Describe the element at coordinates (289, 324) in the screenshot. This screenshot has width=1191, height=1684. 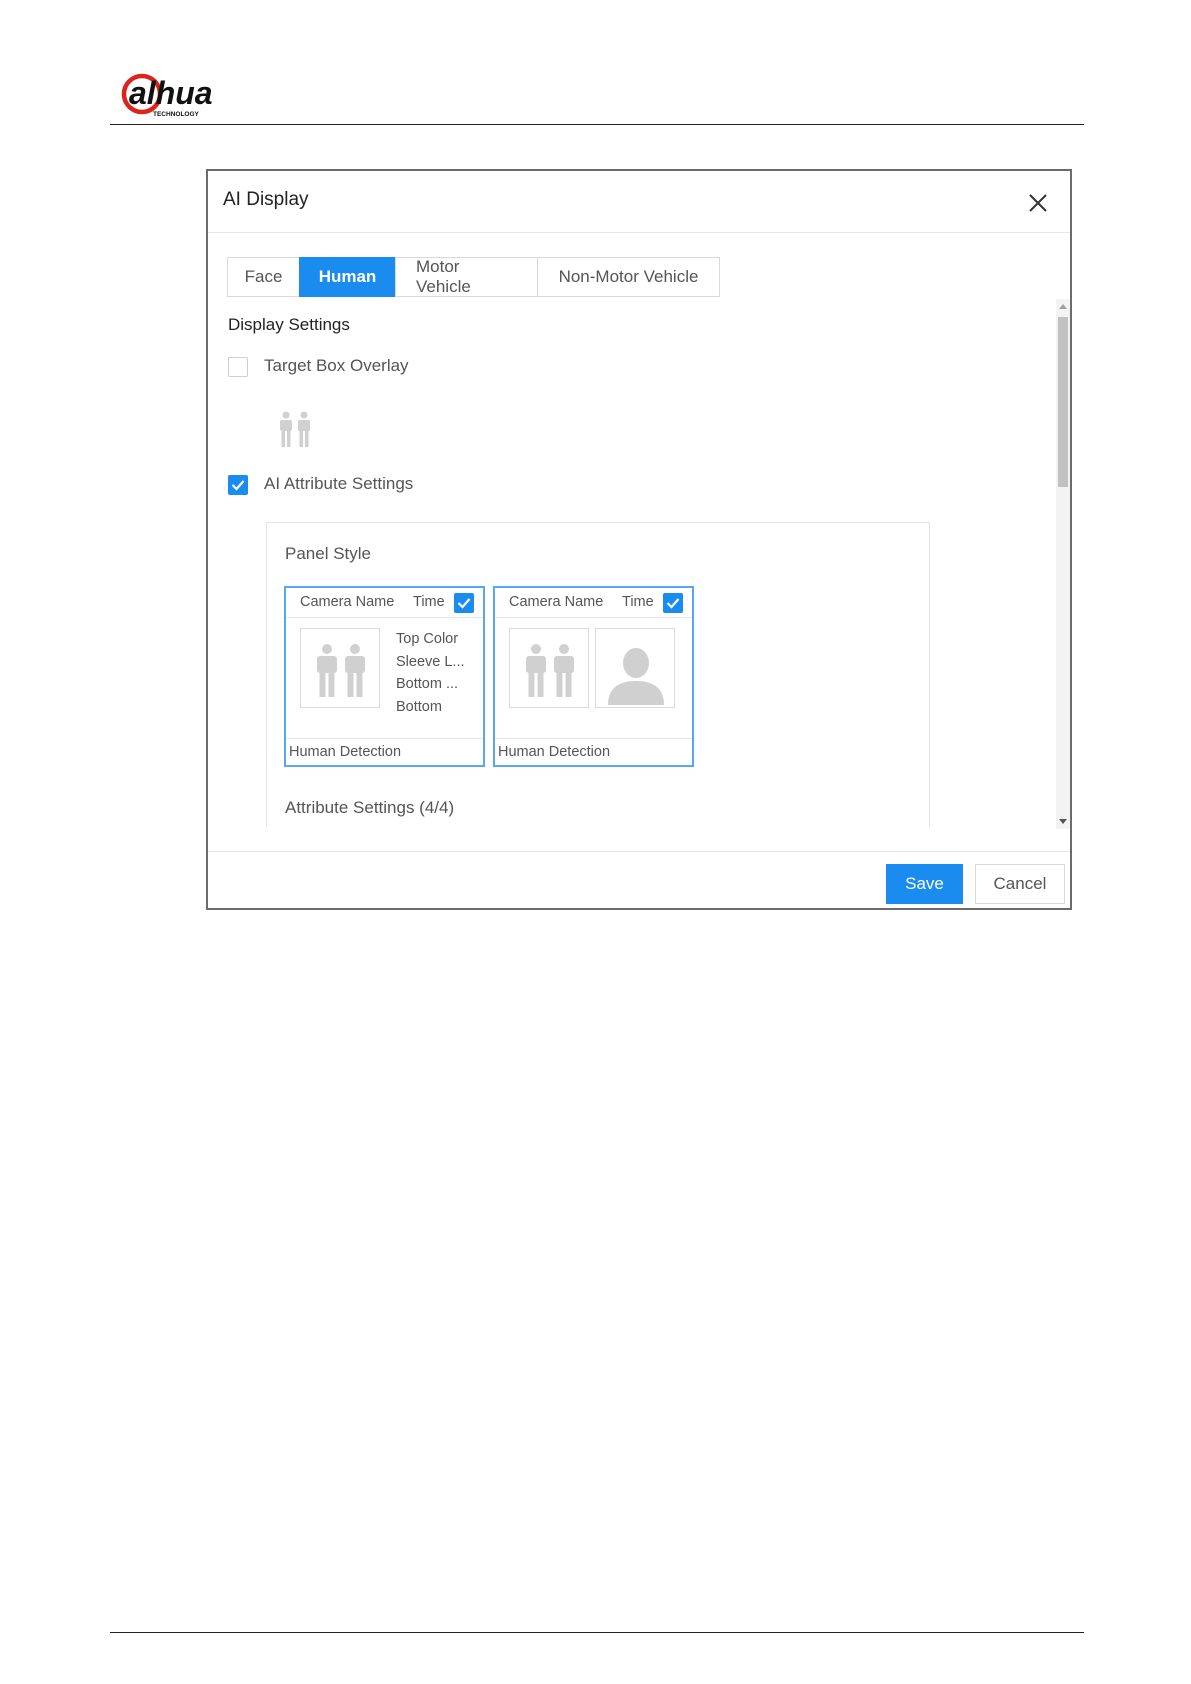
I see `display-settings-title: Display Settings` at that location.